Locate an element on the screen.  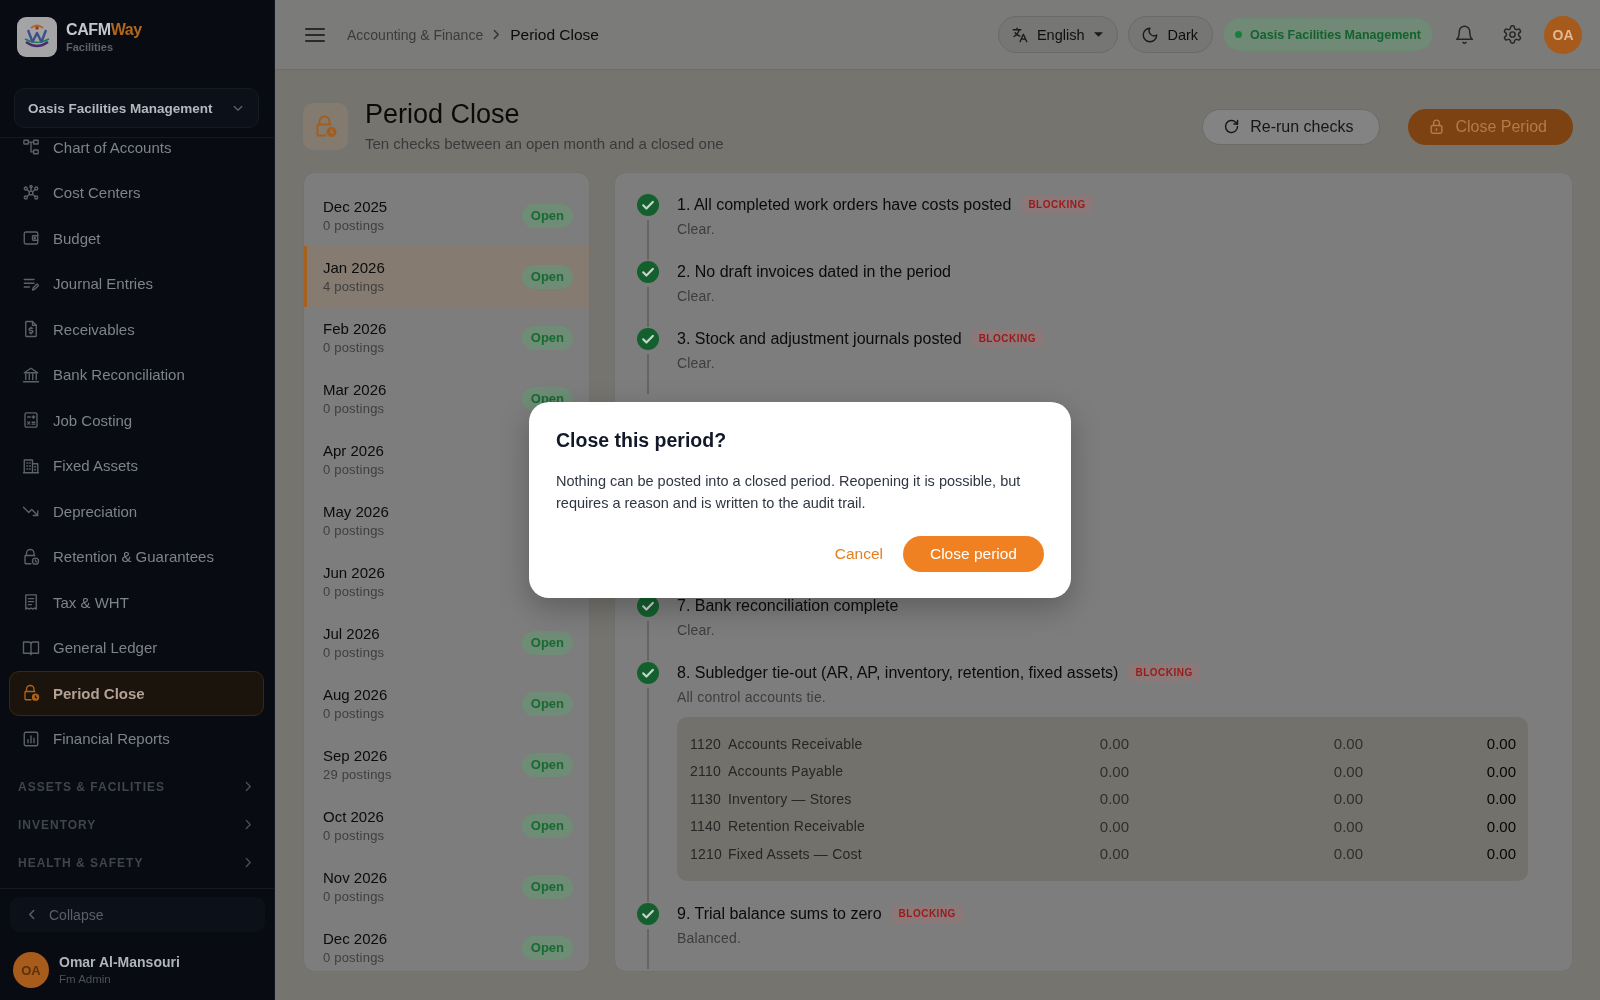
check-title: 2. No draft invoices dated in the period is located at coordinates (814, 272).